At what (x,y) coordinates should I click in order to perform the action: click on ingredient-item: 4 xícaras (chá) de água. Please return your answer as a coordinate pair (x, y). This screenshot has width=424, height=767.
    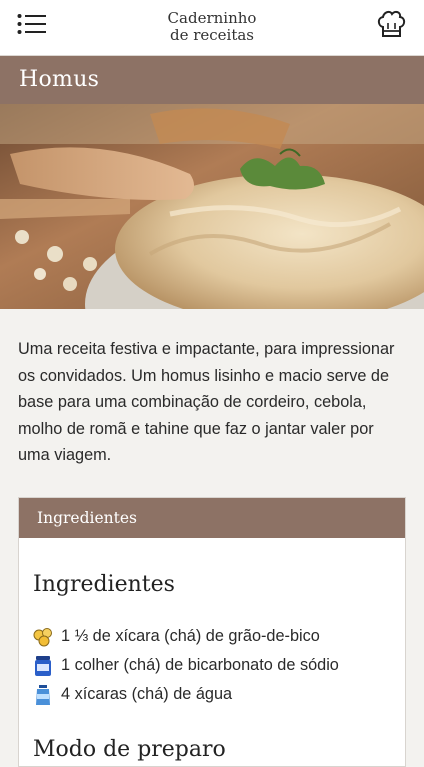
    Looking at the image, I should click on (186, 694).